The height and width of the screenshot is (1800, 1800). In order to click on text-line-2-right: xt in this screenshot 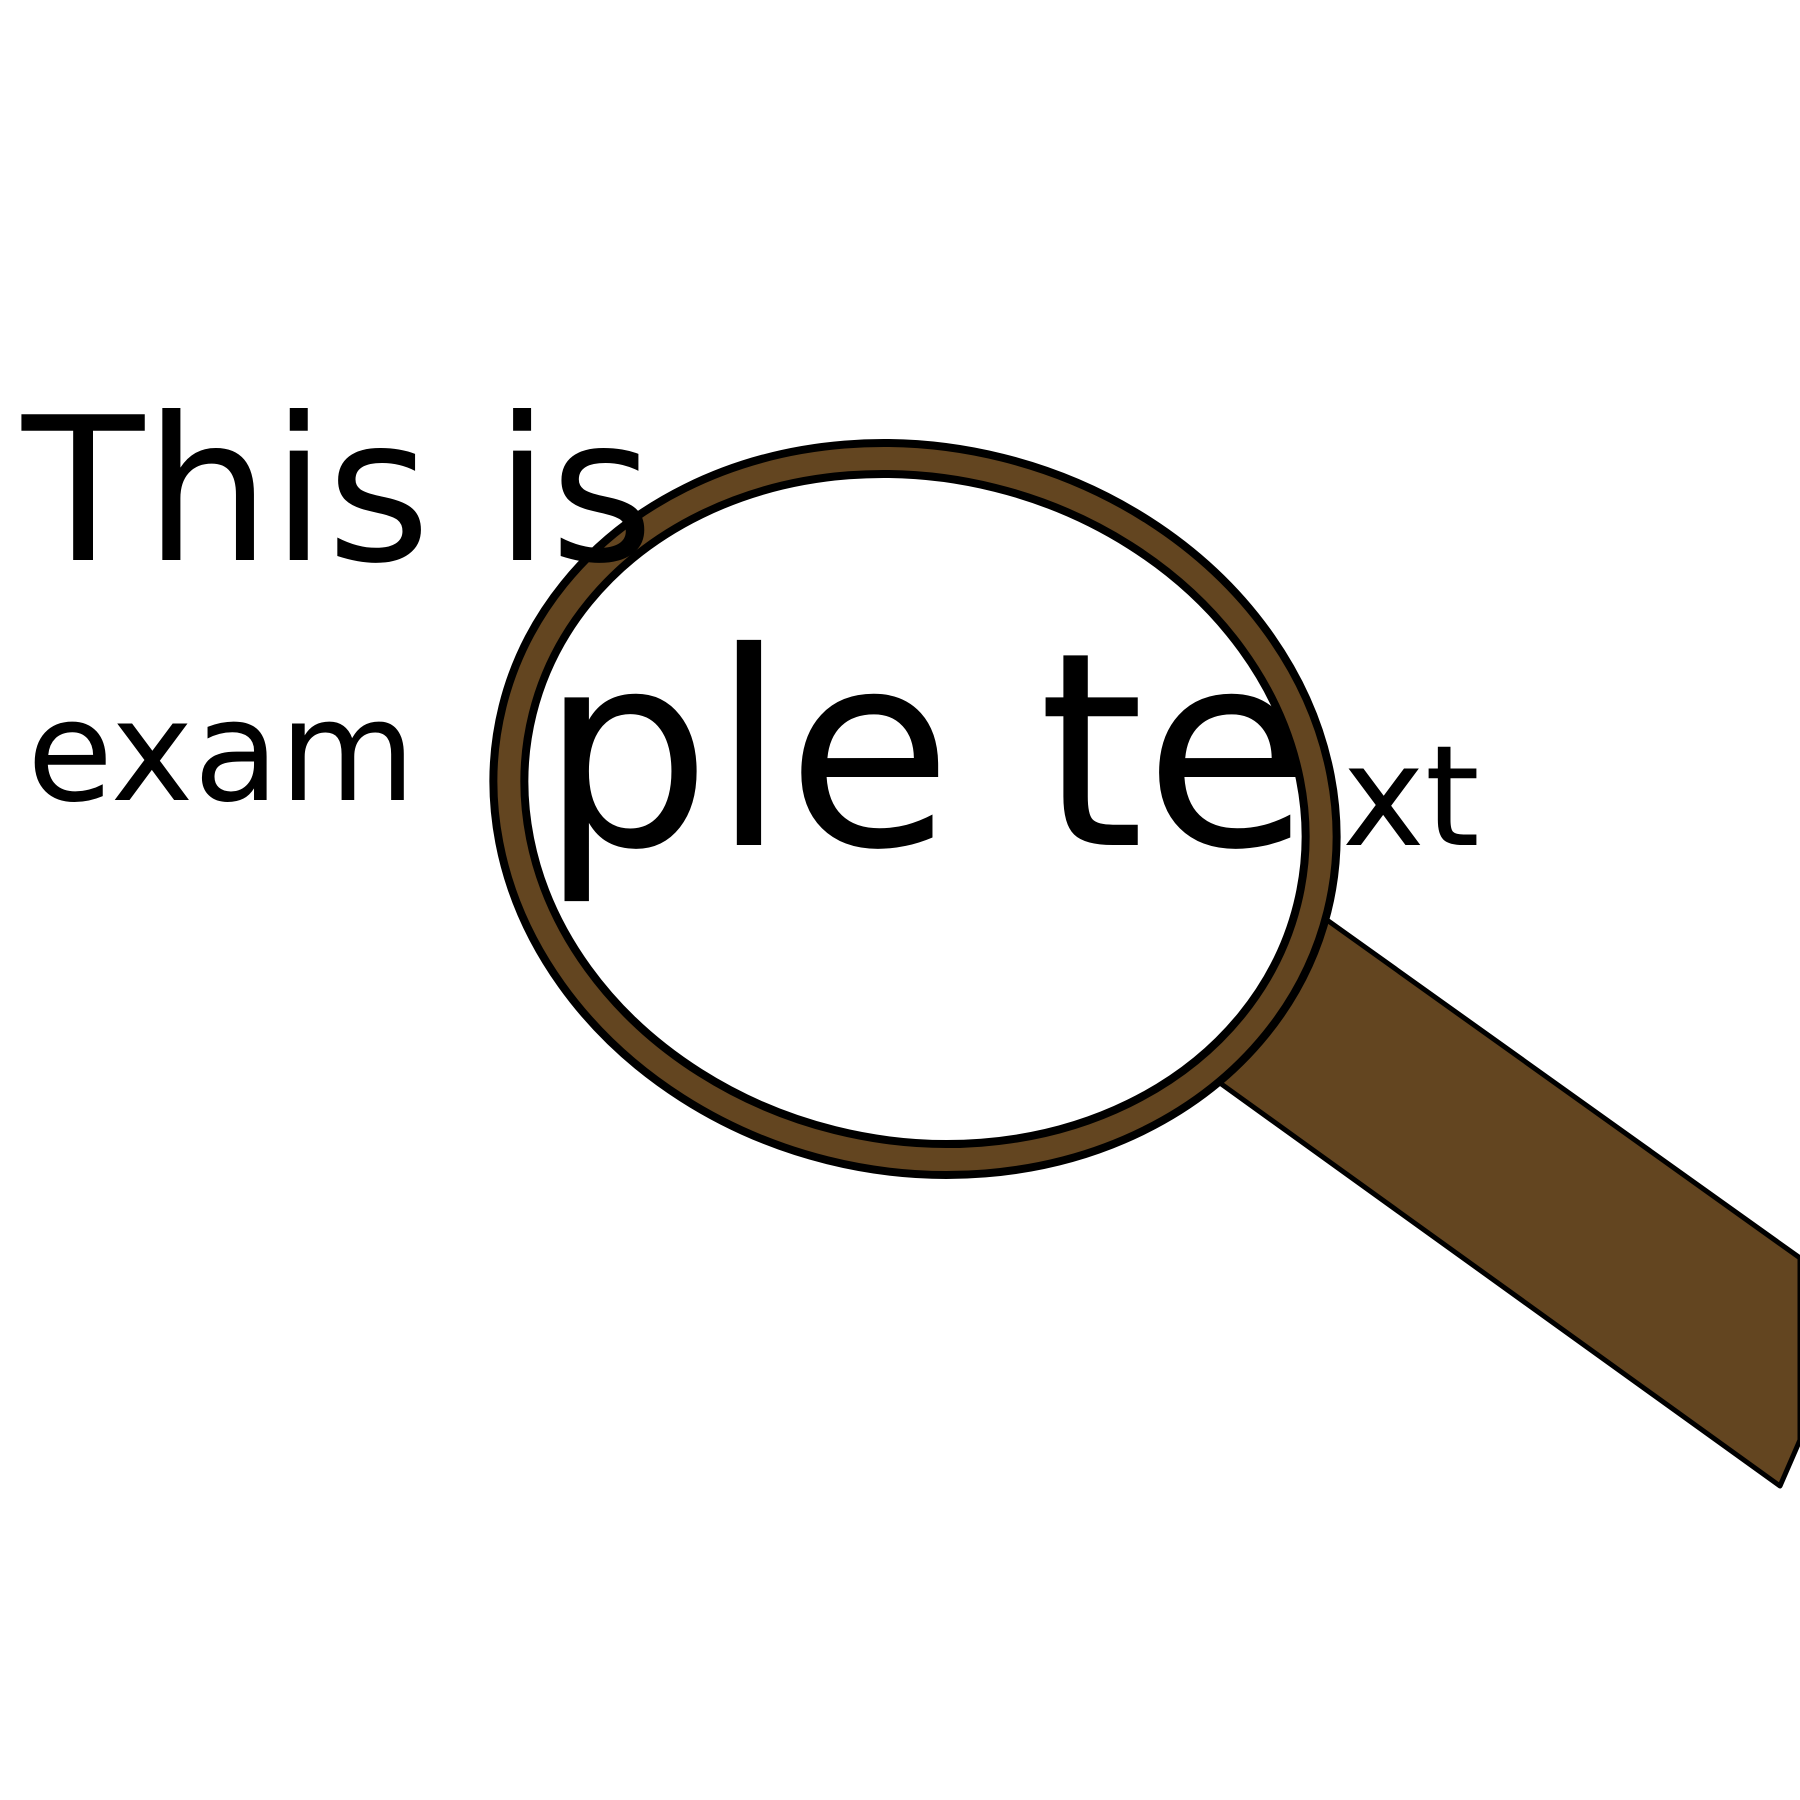, I will do `click(1411, 797)`.